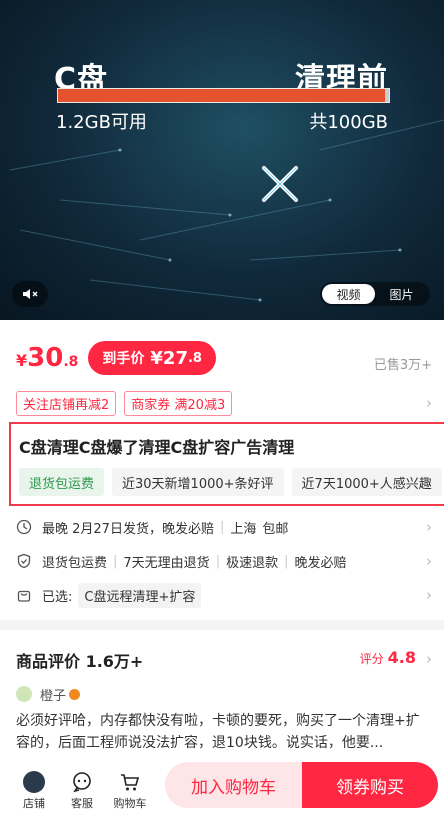 The width and height of the screenshot is (444, 823). What do you see at coordinates (82, 781) in the screenshot?
I see `chat-icon` at bounding box center [82, 781].